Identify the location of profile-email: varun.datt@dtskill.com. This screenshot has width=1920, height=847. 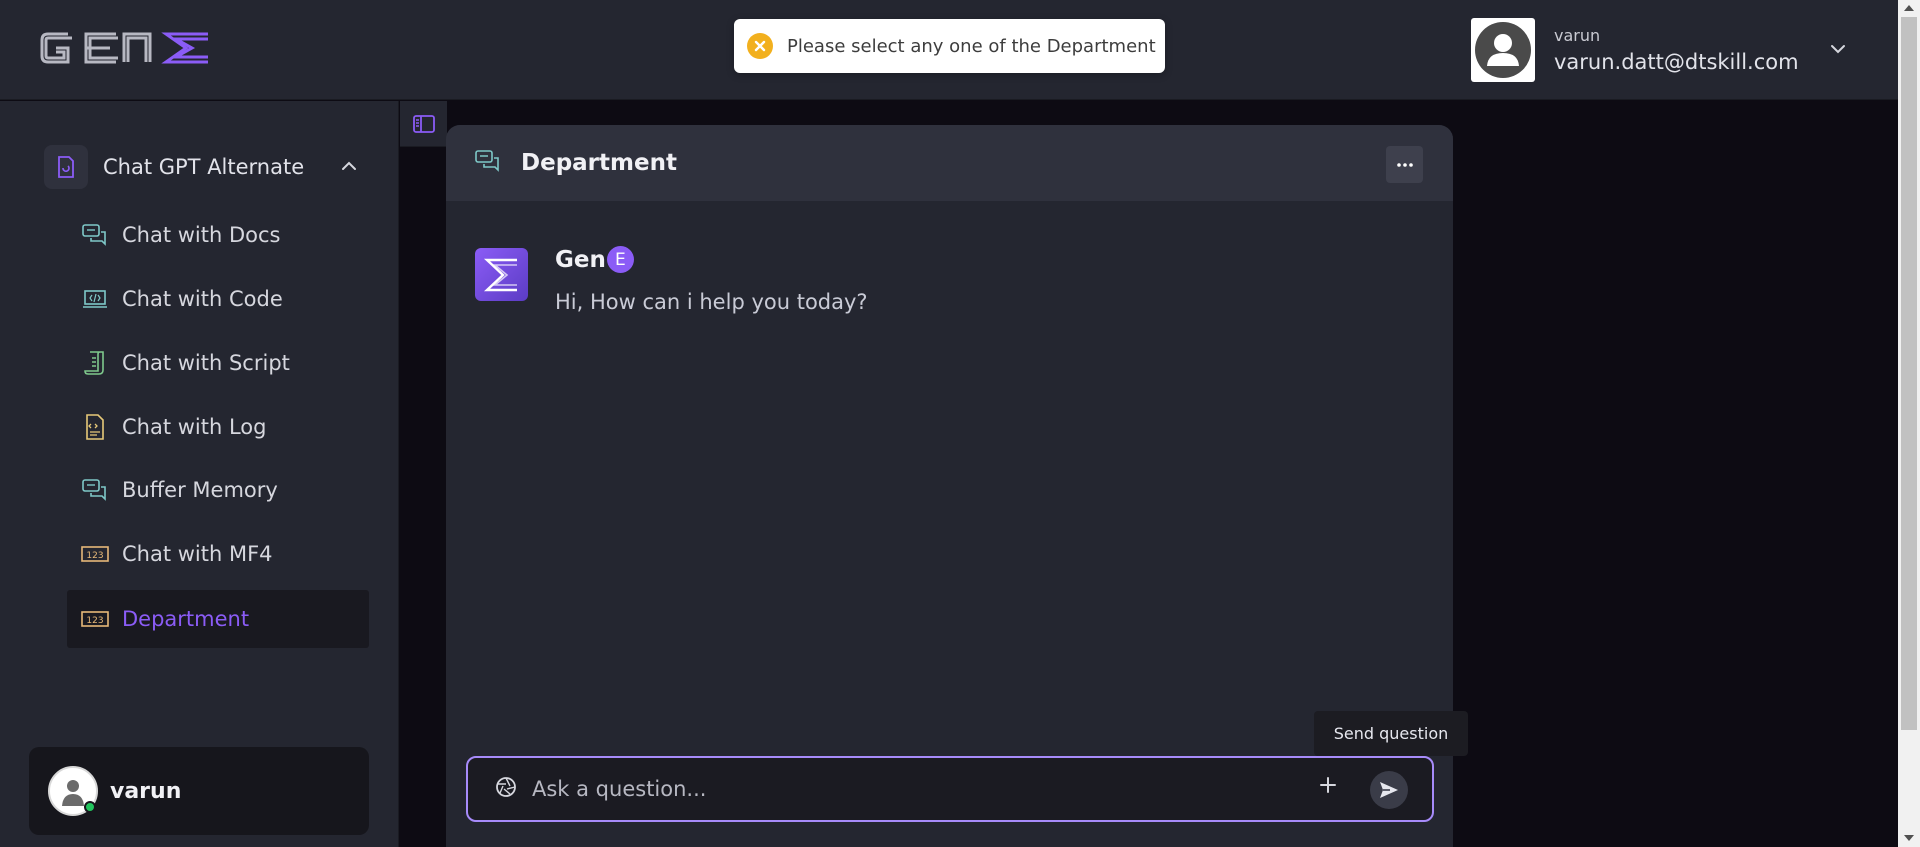
(1676, 62).